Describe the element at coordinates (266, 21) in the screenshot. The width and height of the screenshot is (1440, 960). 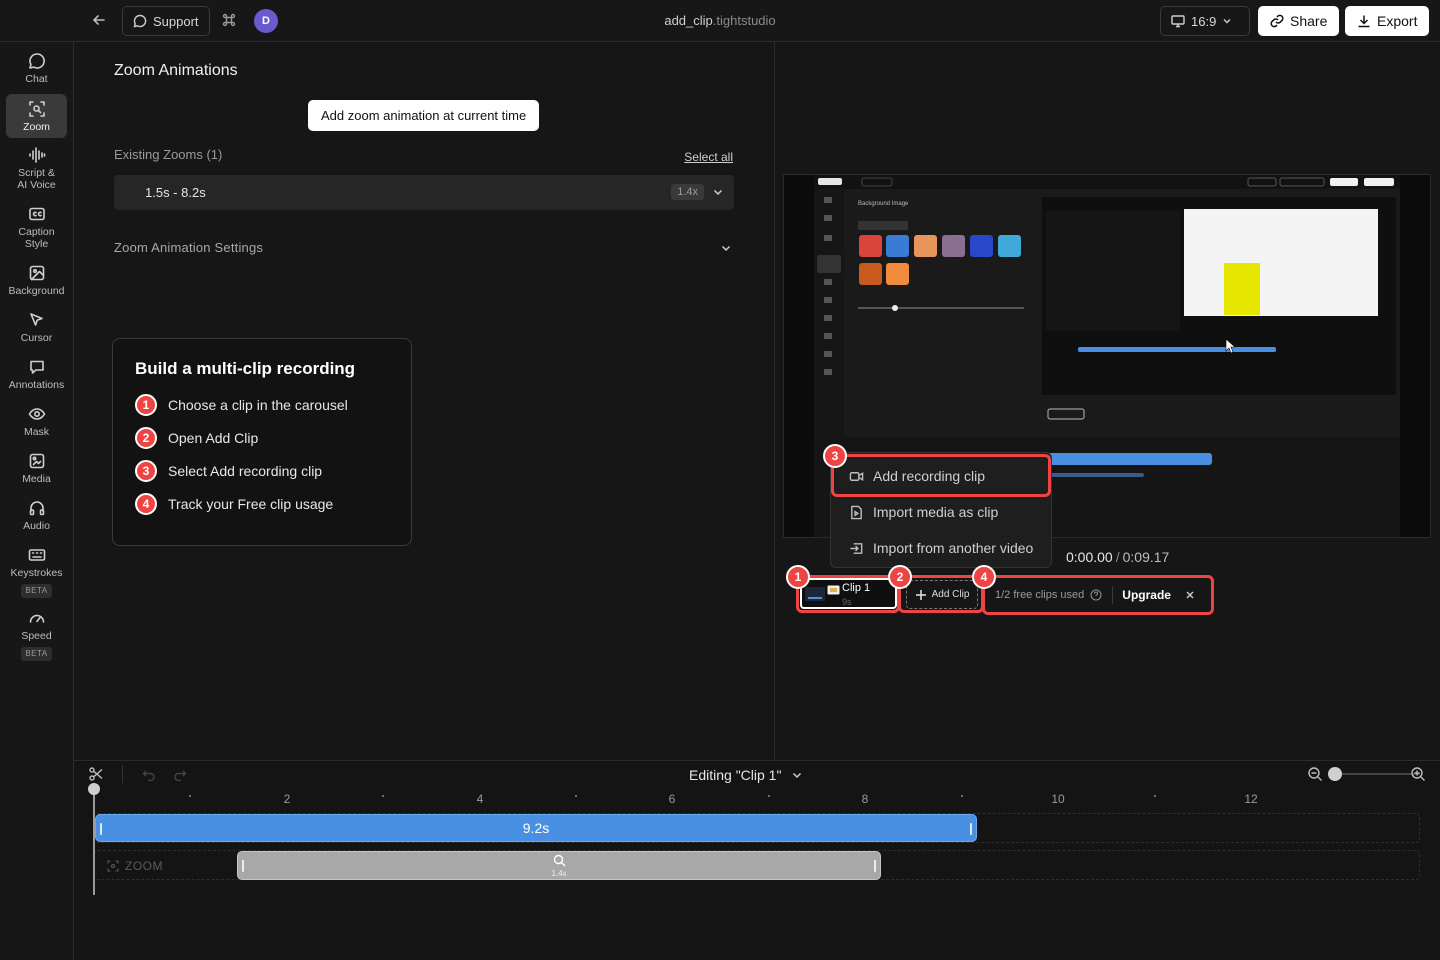
I see `avatar: D` at that location.